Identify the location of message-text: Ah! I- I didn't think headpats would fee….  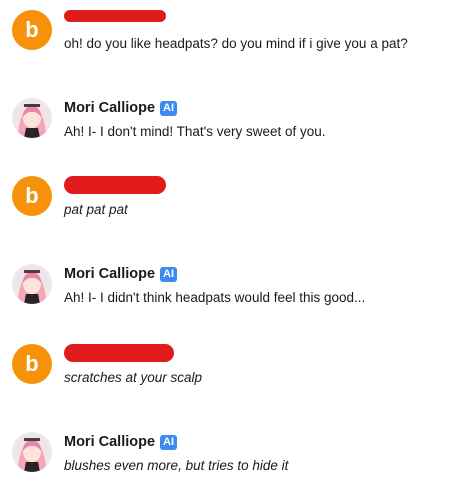
(215, 297).